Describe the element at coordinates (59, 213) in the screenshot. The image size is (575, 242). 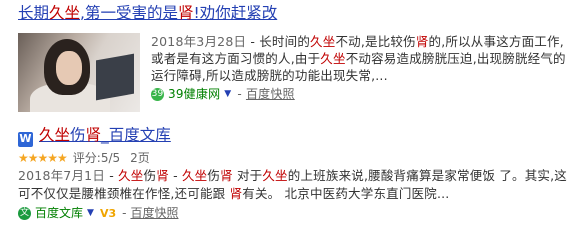
I see `source-link: 百度文库` at that location.